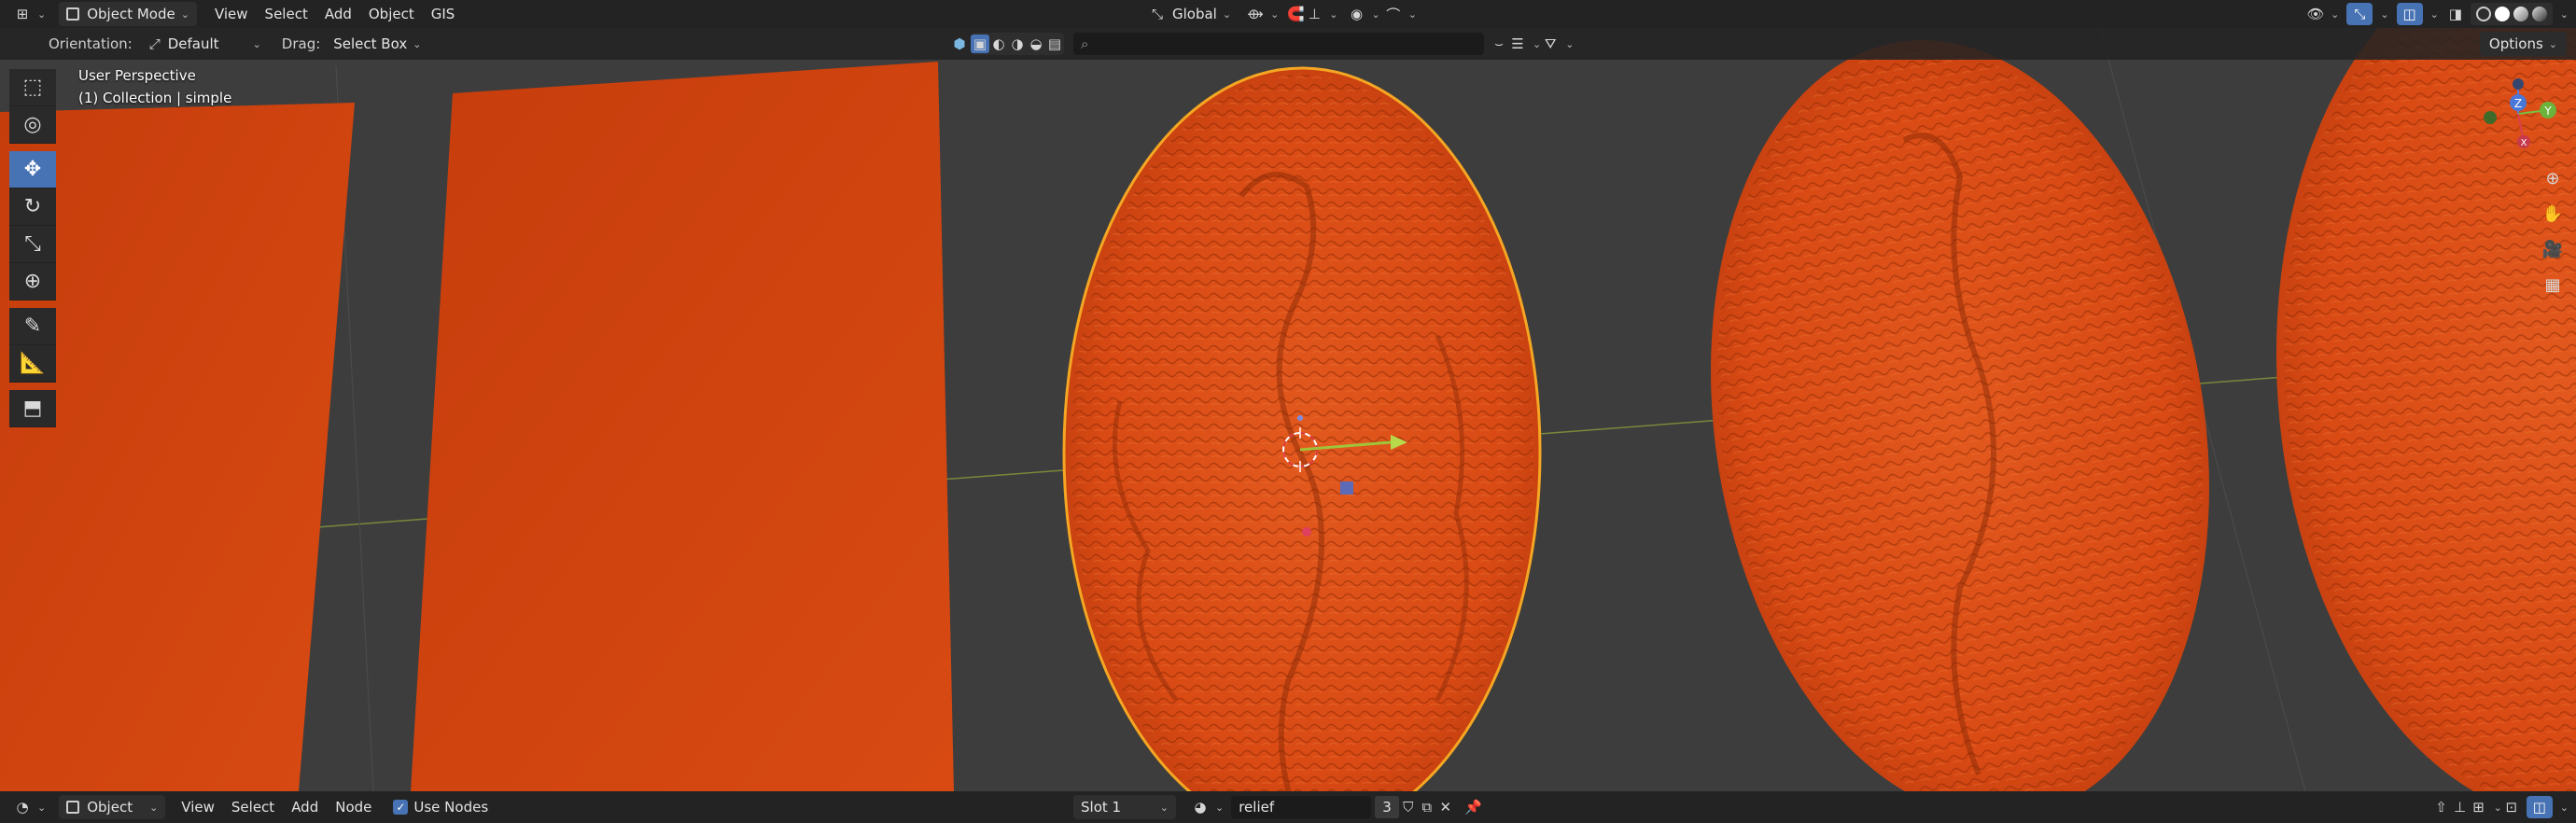 Image resolution: width=2576 pixels, height=823 pixels. I want to click on toggle-ortho-button: ▦, so click(2553, 285).